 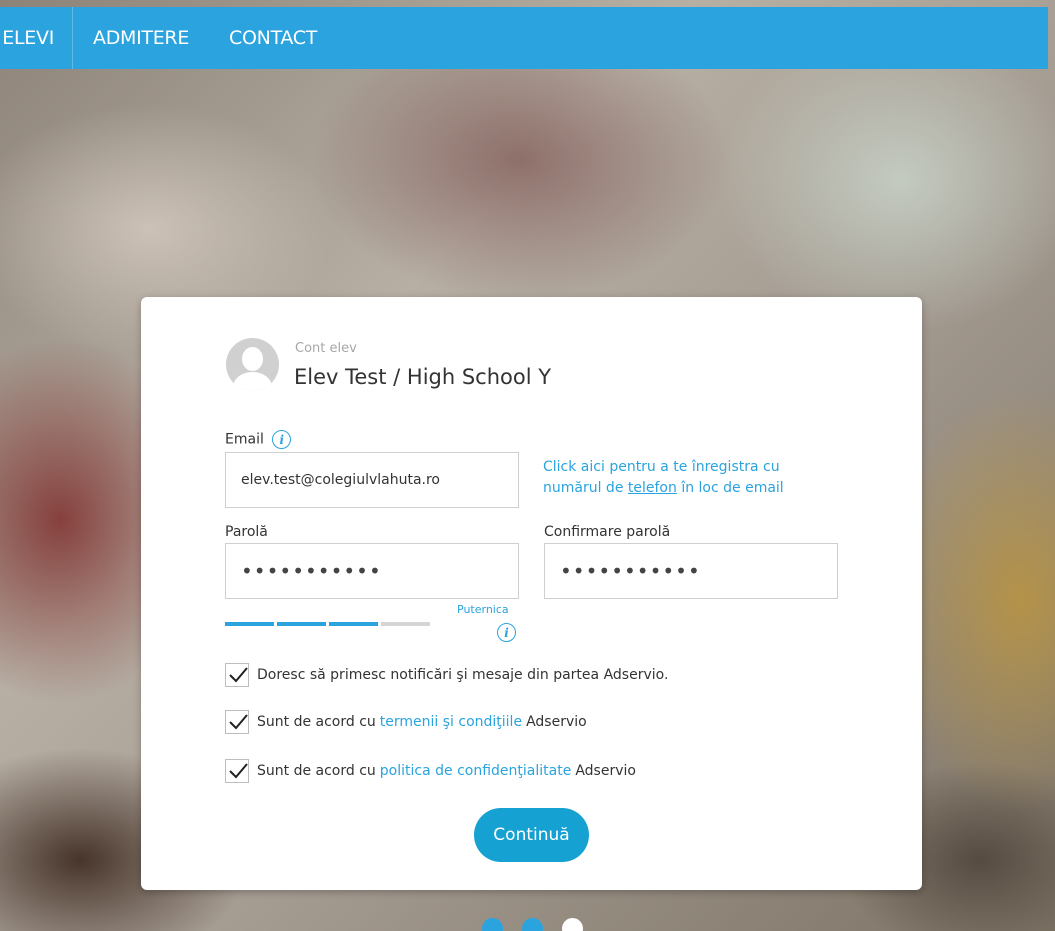 What do you see at coordinates (252, 381) in the screenshot?
I see `avatar-body` at bounding box center [252, 381].